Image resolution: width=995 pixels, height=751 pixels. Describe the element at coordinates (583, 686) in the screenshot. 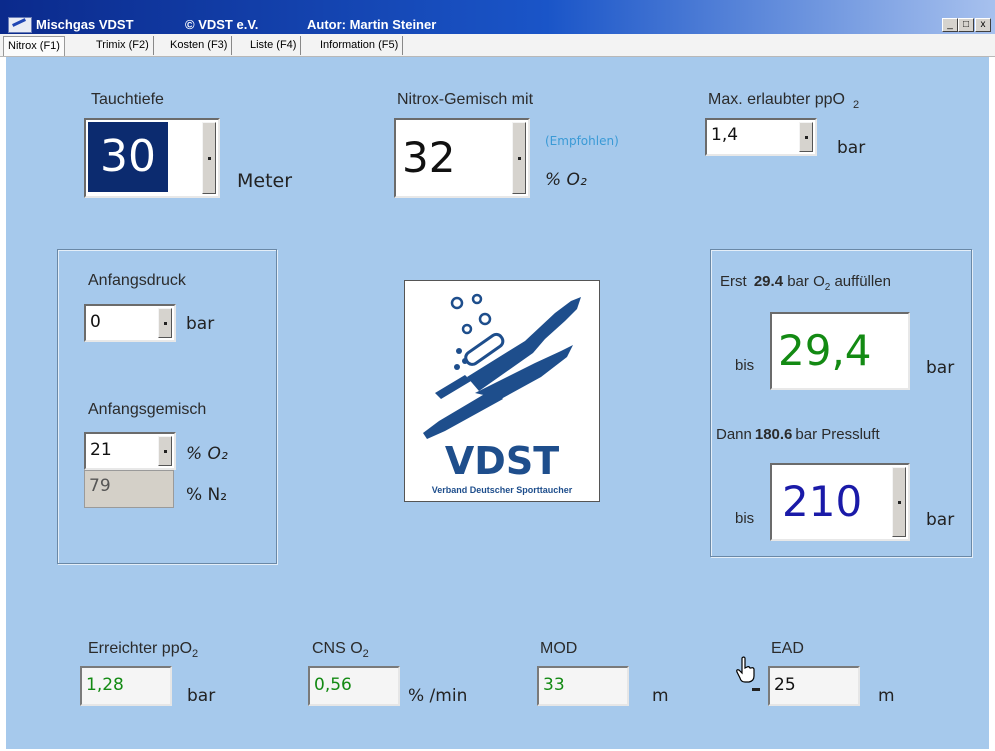

I see `mod-field: 33` at that location.